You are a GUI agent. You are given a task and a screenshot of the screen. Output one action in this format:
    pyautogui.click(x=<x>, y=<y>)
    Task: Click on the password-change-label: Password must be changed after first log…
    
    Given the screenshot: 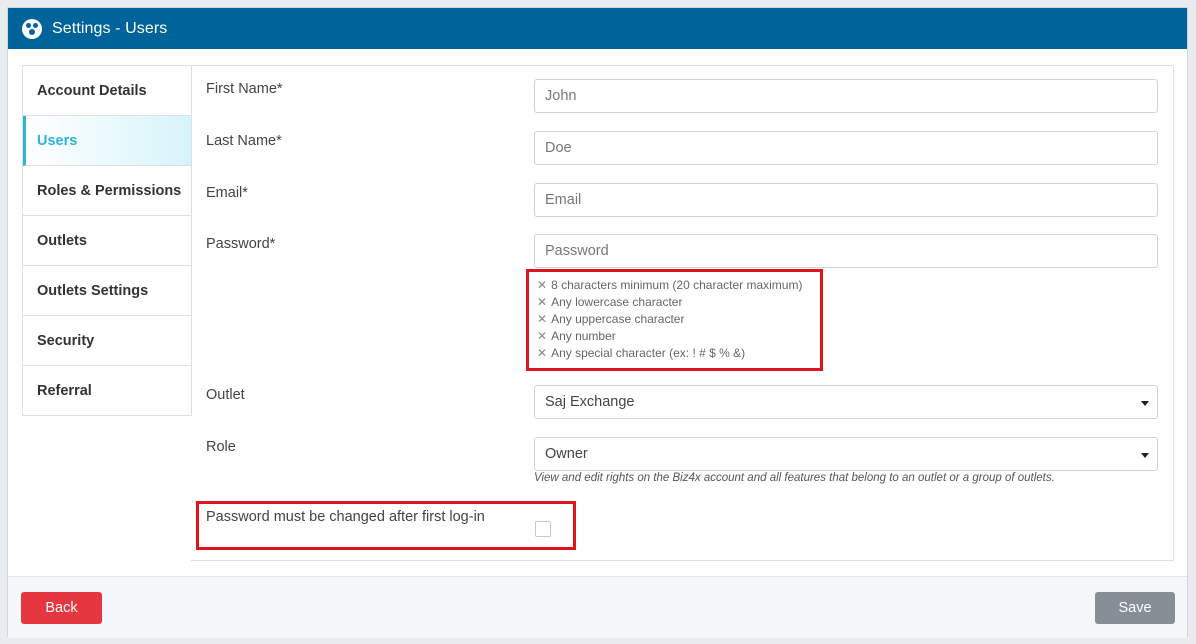 What is the action you would take?
    pyautogui.click(x=345, y=517)
    